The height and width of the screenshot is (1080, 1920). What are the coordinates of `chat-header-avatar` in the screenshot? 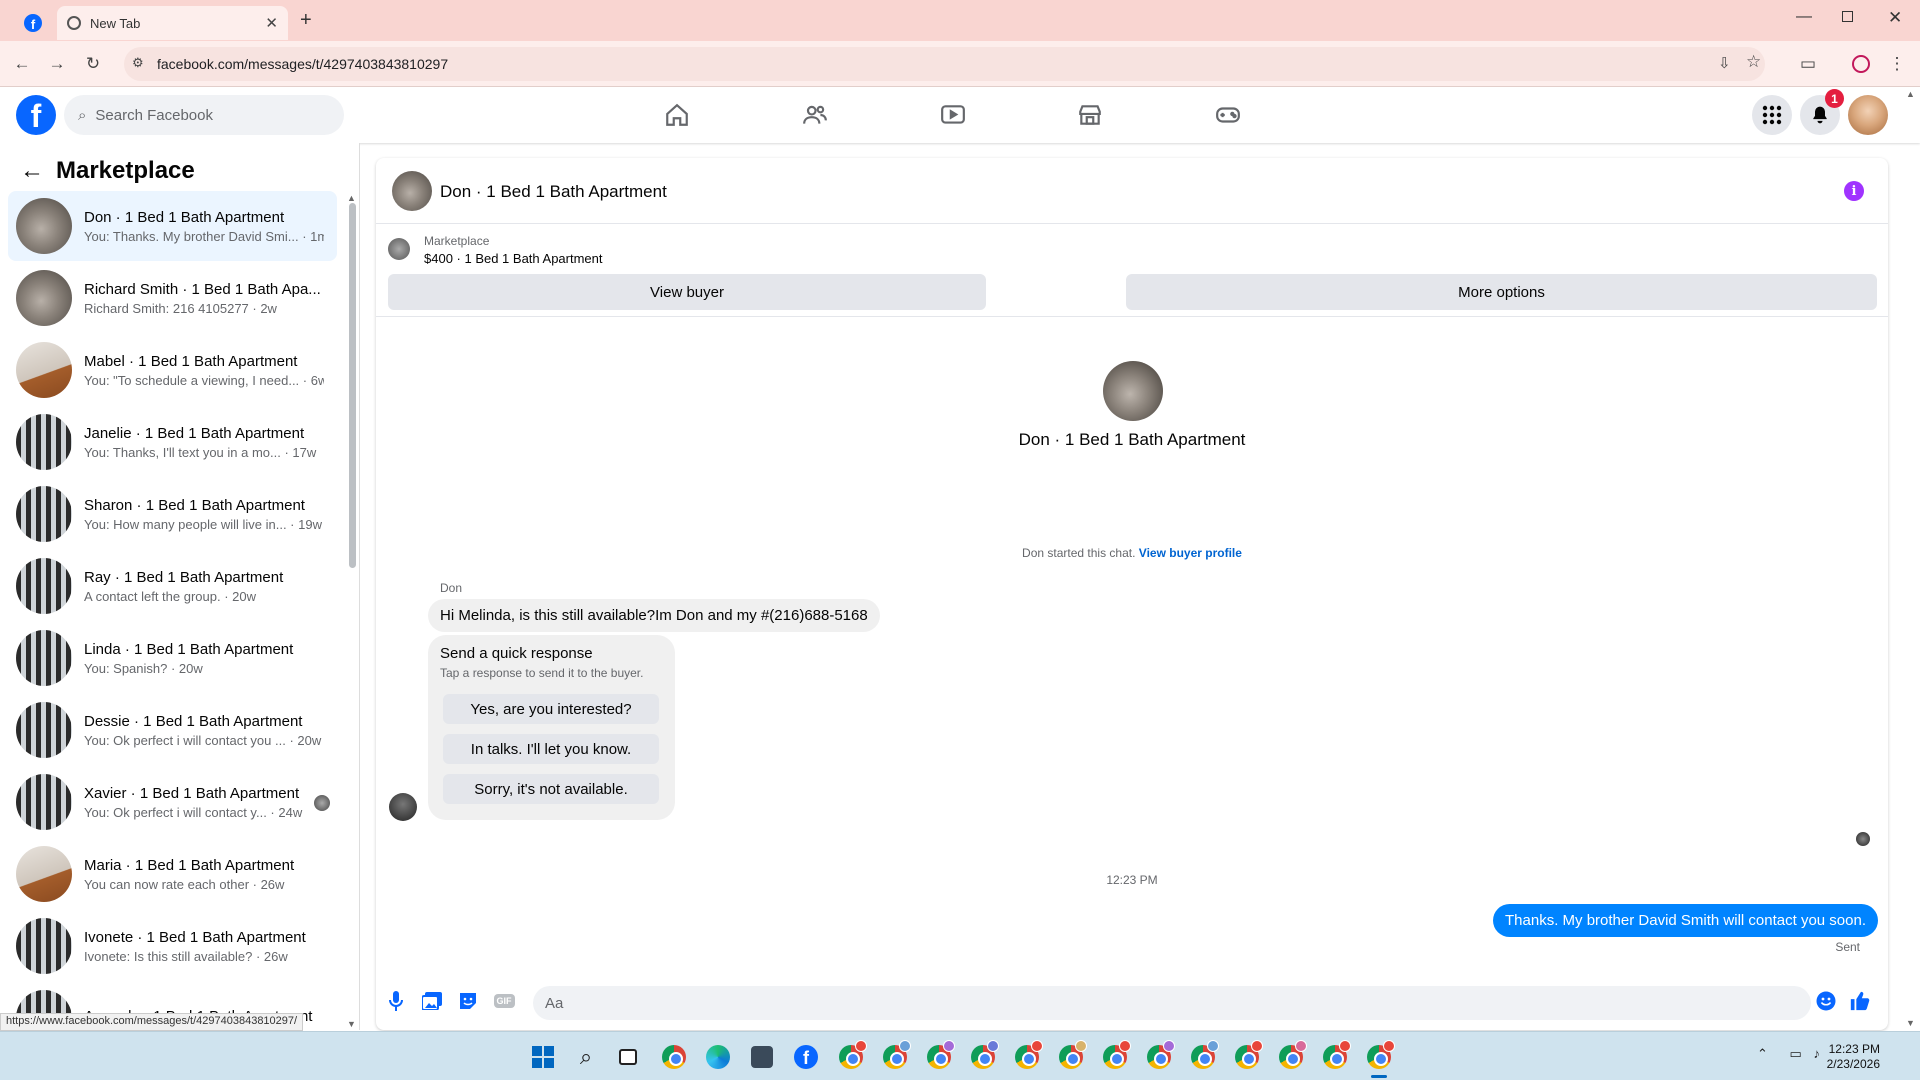 It's located at (412, 191).